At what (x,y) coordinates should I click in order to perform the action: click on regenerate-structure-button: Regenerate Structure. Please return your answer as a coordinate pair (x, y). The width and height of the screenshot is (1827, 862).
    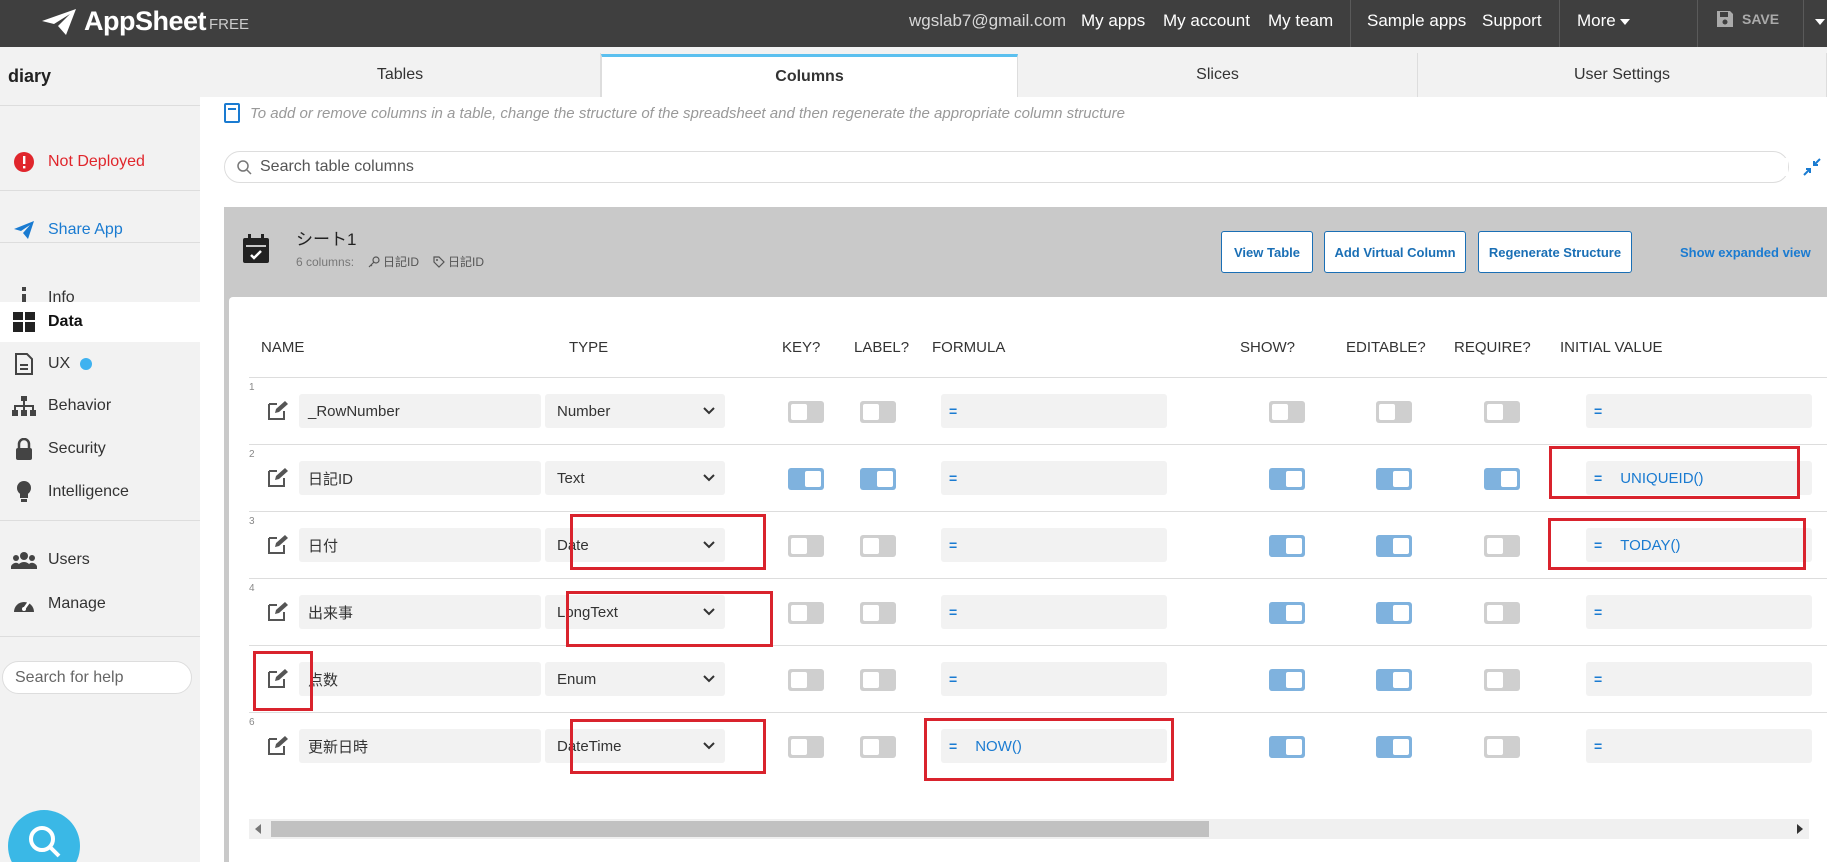
    Looking at the image, I should click on (1555, 252).